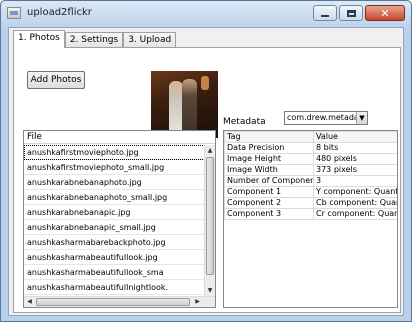  What do you see at coordinates (355, 170) in the screenshot?
I see `value-cell: 373 pixels` at bounding box center [355, 170].